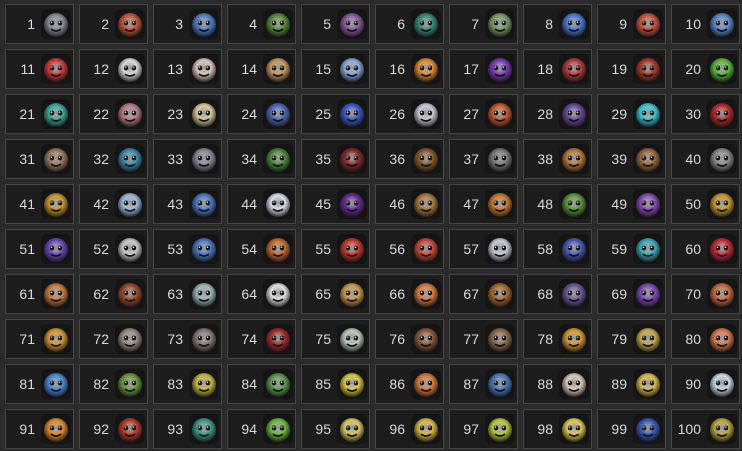 This screenshot has width=742, height=451. What do you see at coordinates (409, 69) in the screenshot?
I see `emote-cell: 16` at bounding box center [409, 69].